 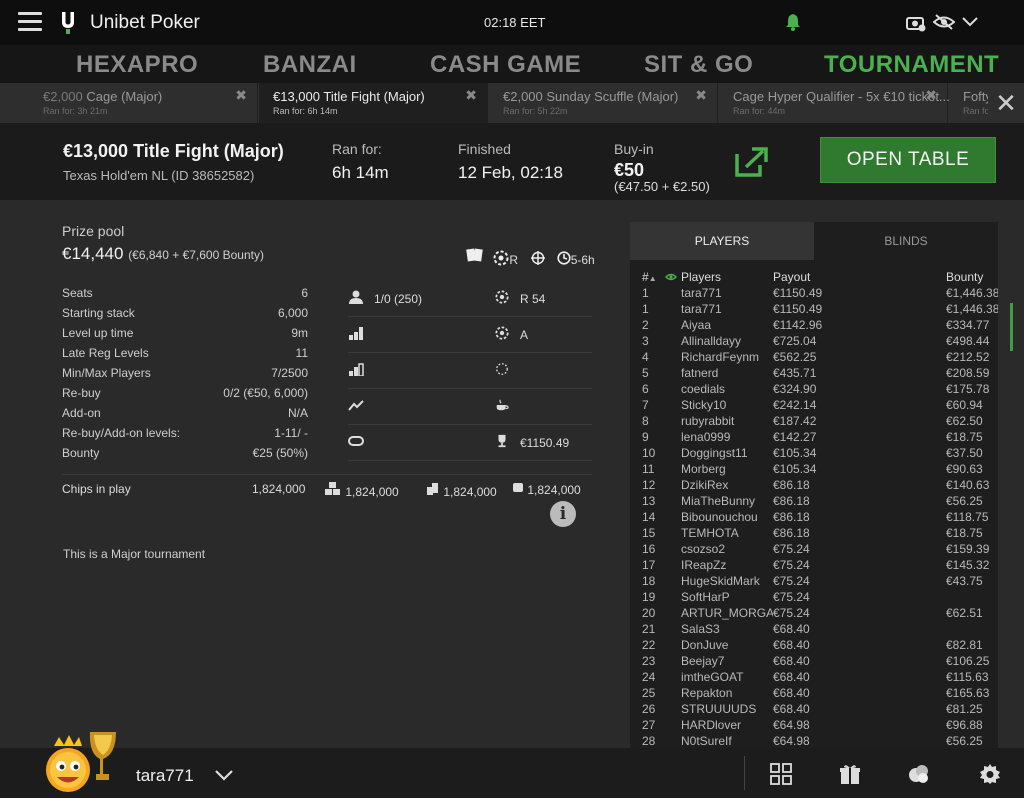 I want to click on player-rank: 15, so click(x=649, y=533).